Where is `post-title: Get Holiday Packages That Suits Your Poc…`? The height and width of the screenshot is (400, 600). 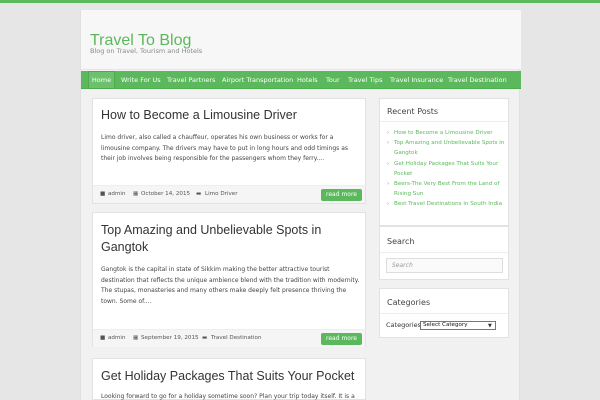 post-title: Get Holiday Packages That Suits Your Poc… is located at coordinates (227, 376).